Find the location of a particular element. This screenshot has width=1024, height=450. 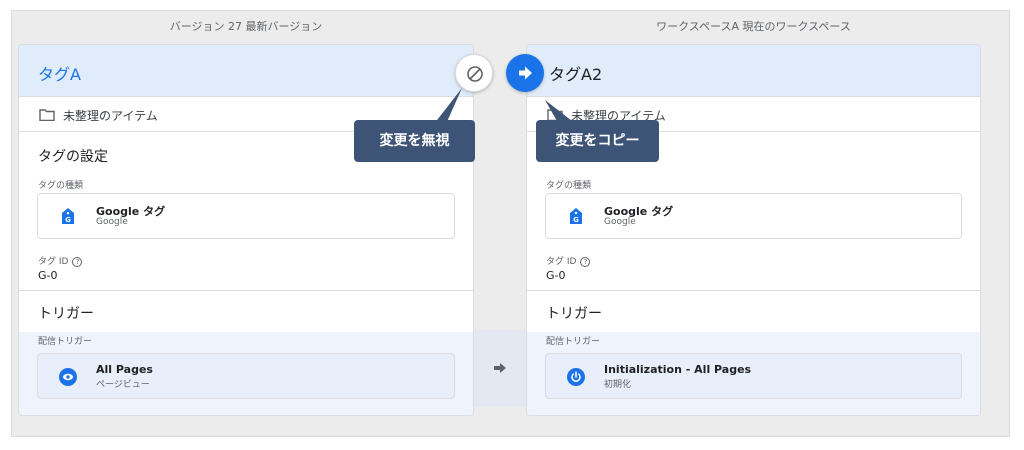

right-divider is located at coordinates (753, 290).